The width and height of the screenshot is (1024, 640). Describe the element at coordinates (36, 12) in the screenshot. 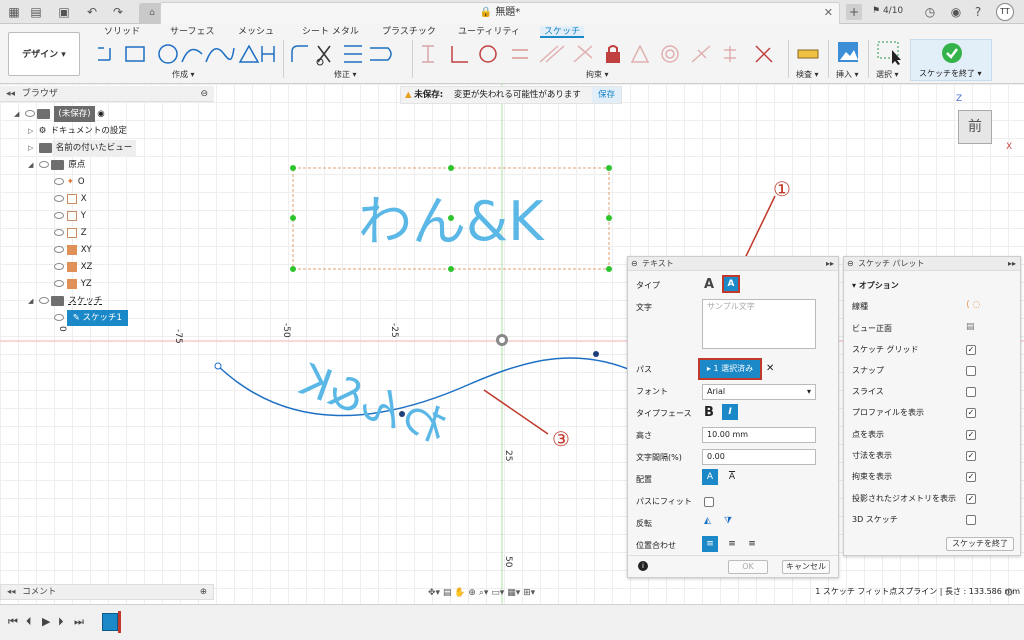

I see `file-menu-icon: ▤` at that location.